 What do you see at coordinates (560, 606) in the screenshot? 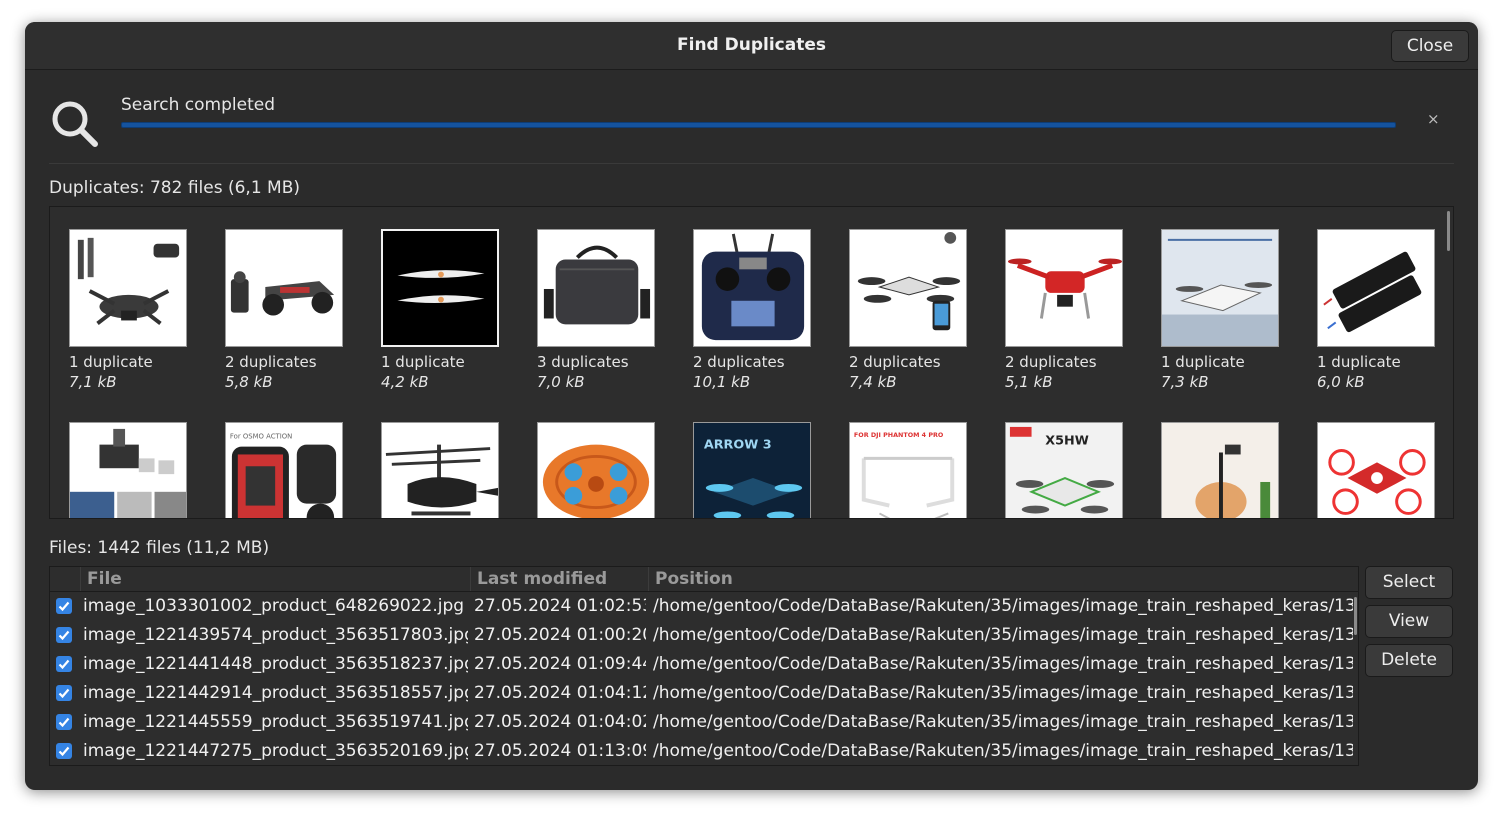
I see `modified-cell: 27.05.2024 01:02:53` at bounding box center [560, 606].